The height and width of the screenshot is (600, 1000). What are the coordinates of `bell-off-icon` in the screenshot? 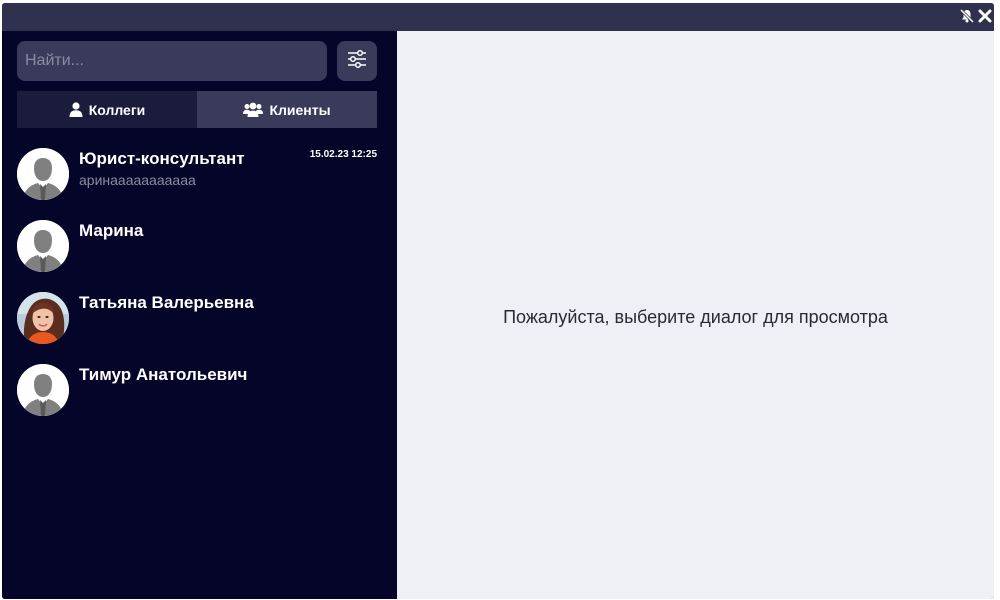 It's located at (967, 16).